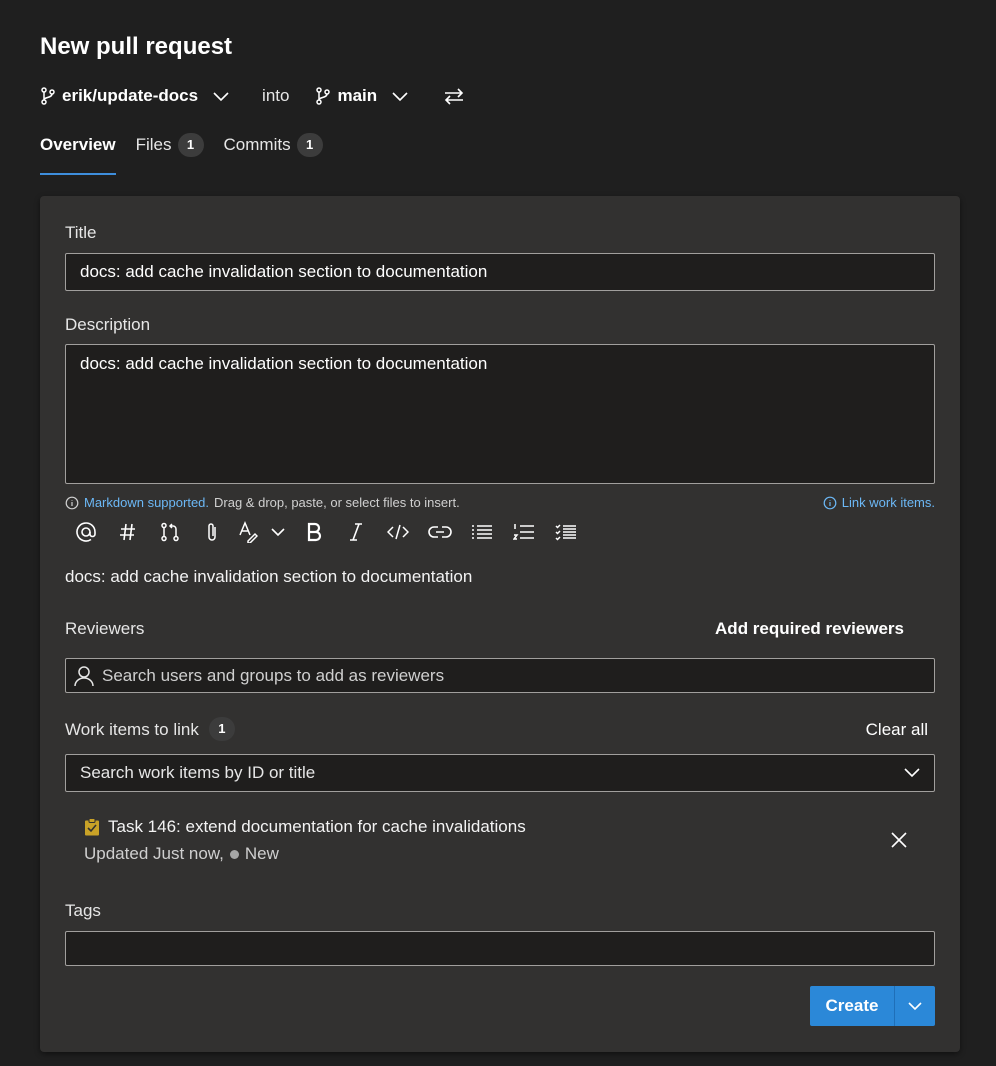 The image size is (996, 1066). Describe the element at coordinates (154, 853) in the screenshot. I see `work-item-updated: Updated Just now,` at that location.